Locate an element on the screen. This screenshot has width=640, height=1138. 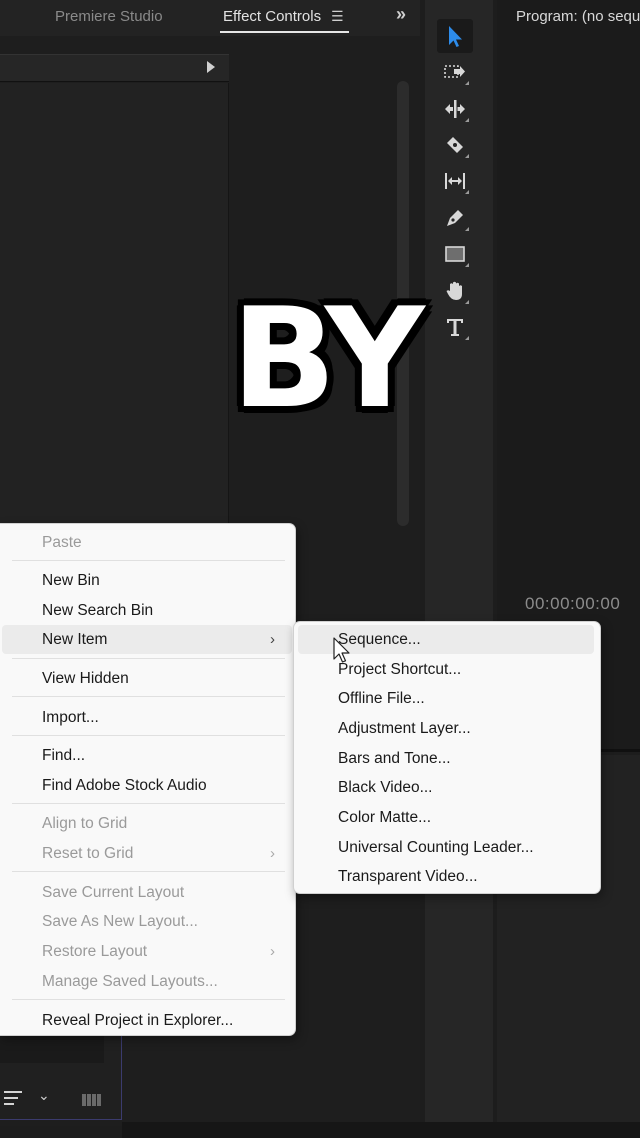
effect-controls-header is located at coordinates (114, 68).